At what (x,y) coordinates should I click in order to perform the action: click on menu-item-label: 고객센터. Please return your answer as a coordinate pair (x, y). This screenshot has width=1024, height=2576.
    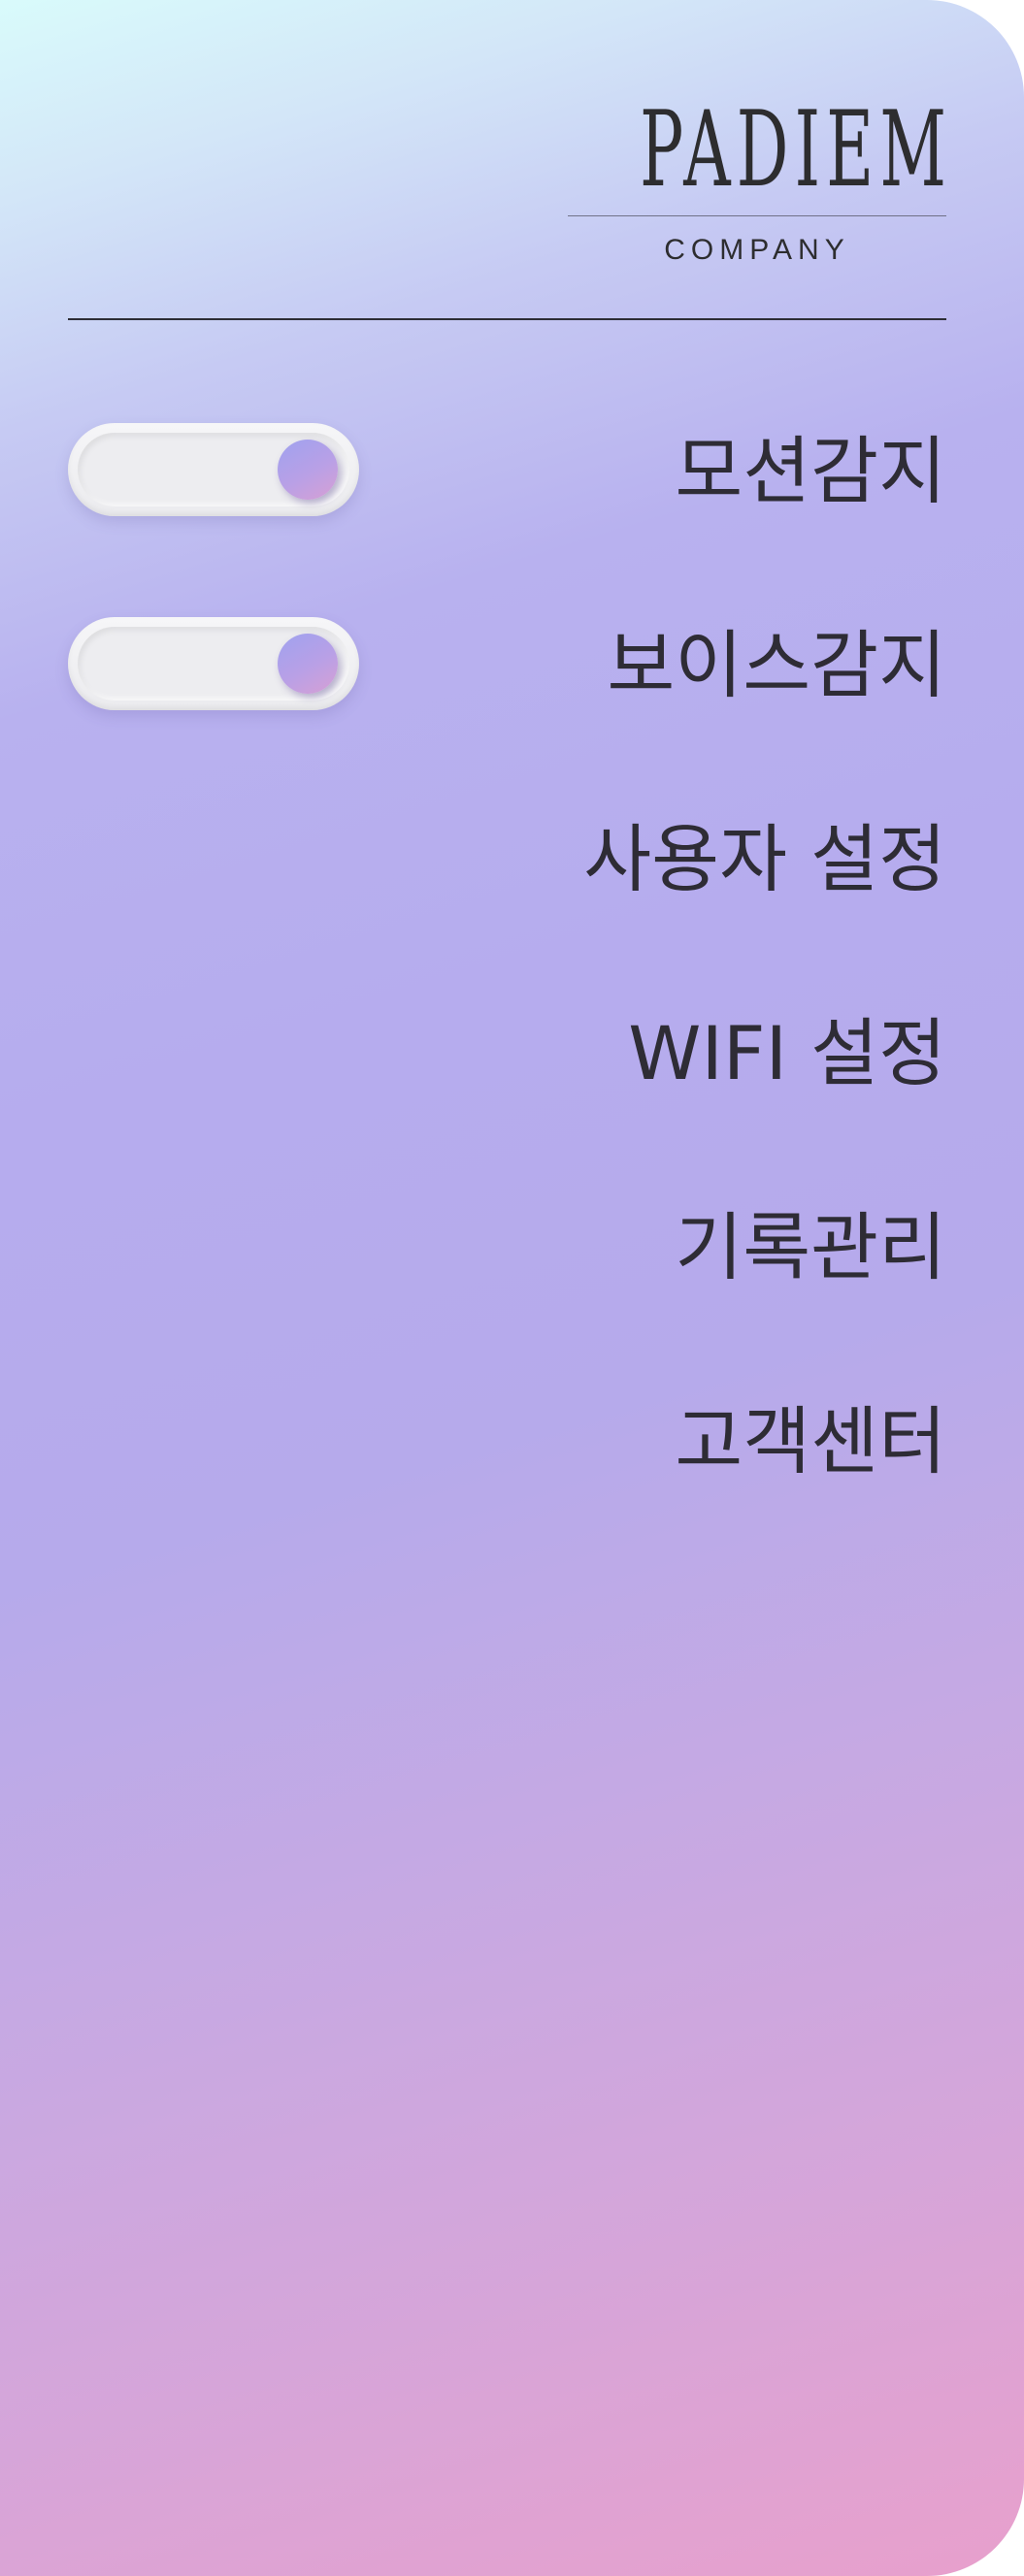
    Looking at the image, I should click on (810, 1442).